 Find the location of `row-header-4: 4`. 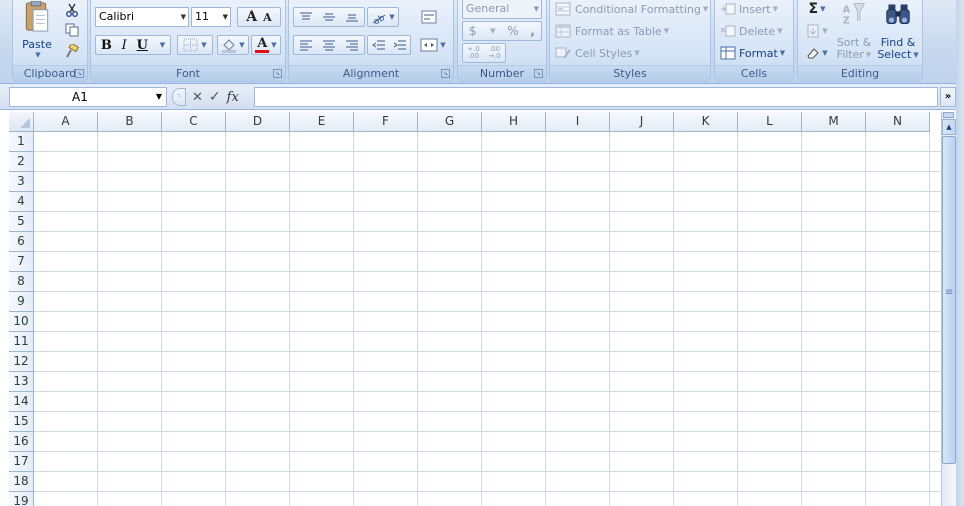

row-header-4: 4 is located at coordinates (21, 202).